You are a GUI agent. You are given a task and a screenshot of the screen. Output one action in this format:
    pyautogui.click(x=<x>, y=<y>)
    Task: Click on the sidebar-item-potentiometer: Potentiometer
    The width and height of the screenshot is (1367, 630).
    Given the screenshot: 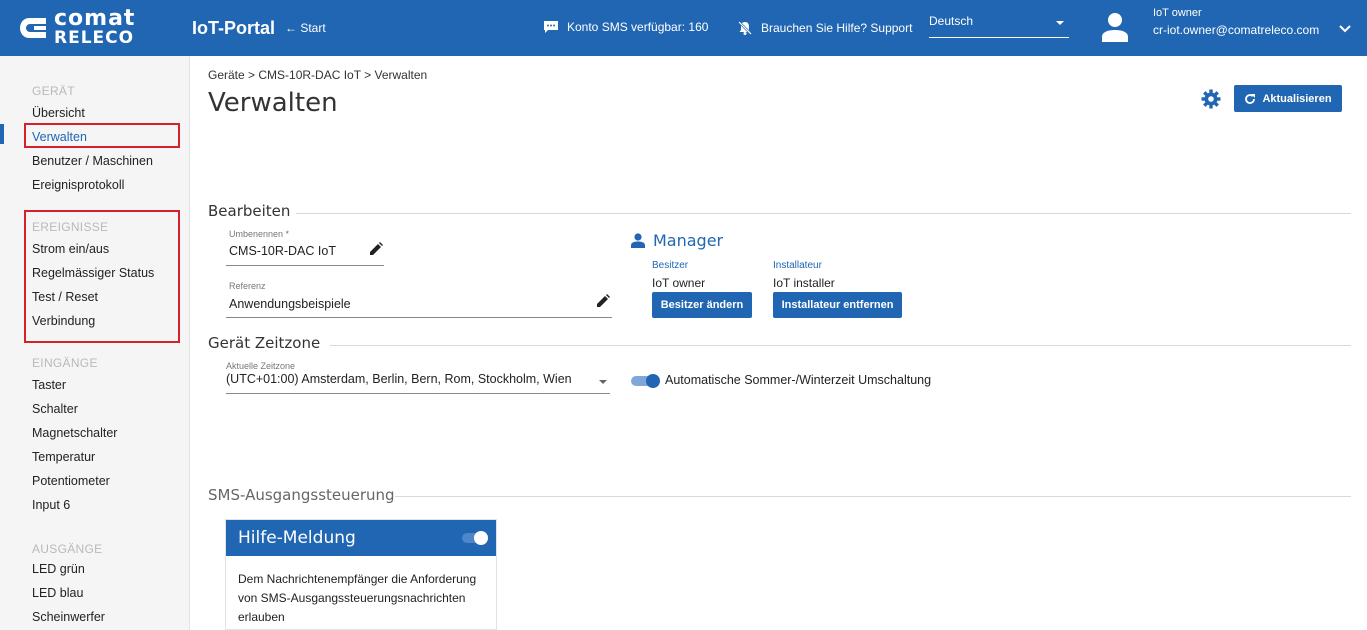 What is the action you would take?
    pyautogui.click(x=71, y=481)
    